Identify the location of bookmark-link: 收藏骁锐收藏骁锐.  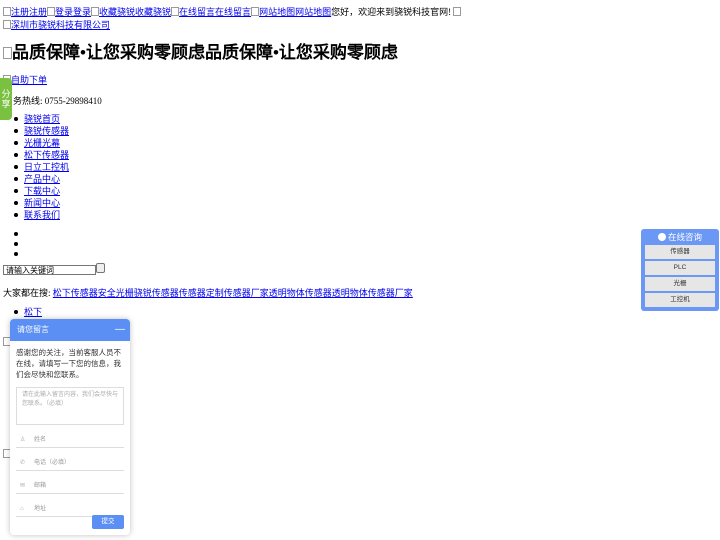
(135, 12).